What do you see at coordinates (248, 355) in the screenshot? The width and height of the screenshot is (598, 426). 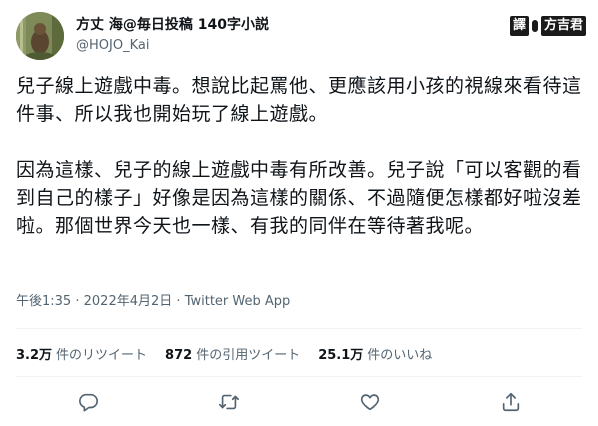 I see `quote-label: 件の引用ツイート` at bounding box center [248, 355].